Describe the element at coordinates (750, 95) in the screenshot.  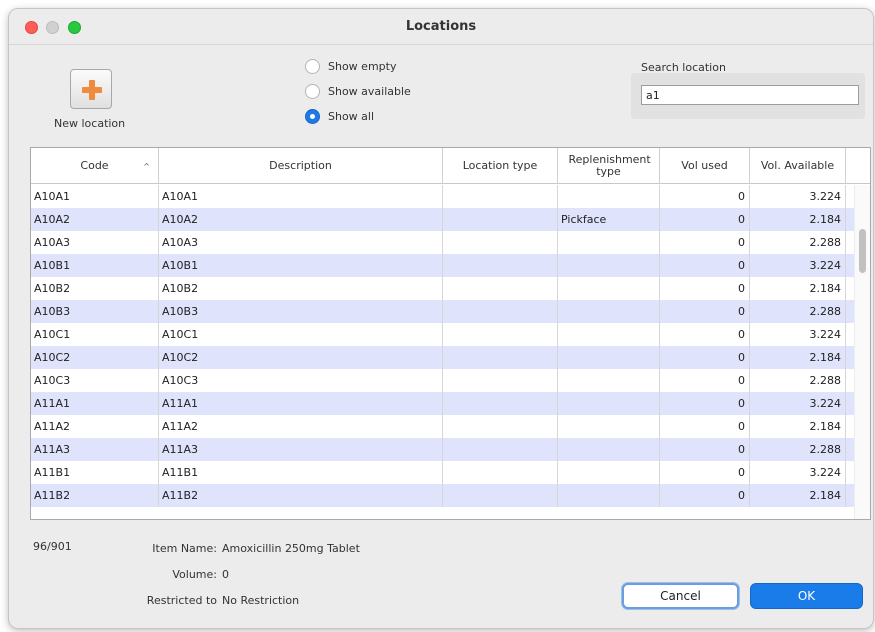
I see `search-location-input` at that location.